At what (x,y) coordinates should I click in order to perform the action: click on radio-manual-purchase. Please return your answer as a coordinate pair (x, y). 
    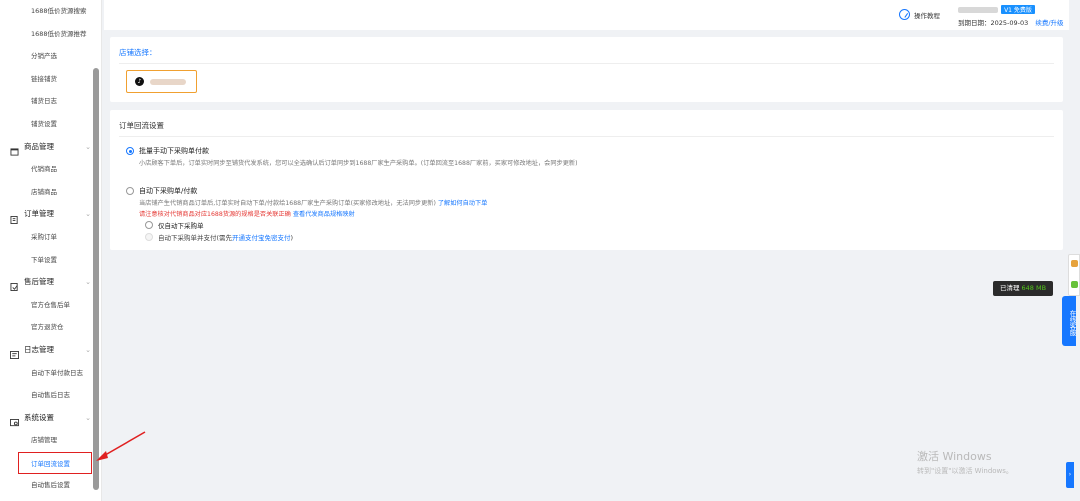
    Looking at the image, I should click on (130, 151).